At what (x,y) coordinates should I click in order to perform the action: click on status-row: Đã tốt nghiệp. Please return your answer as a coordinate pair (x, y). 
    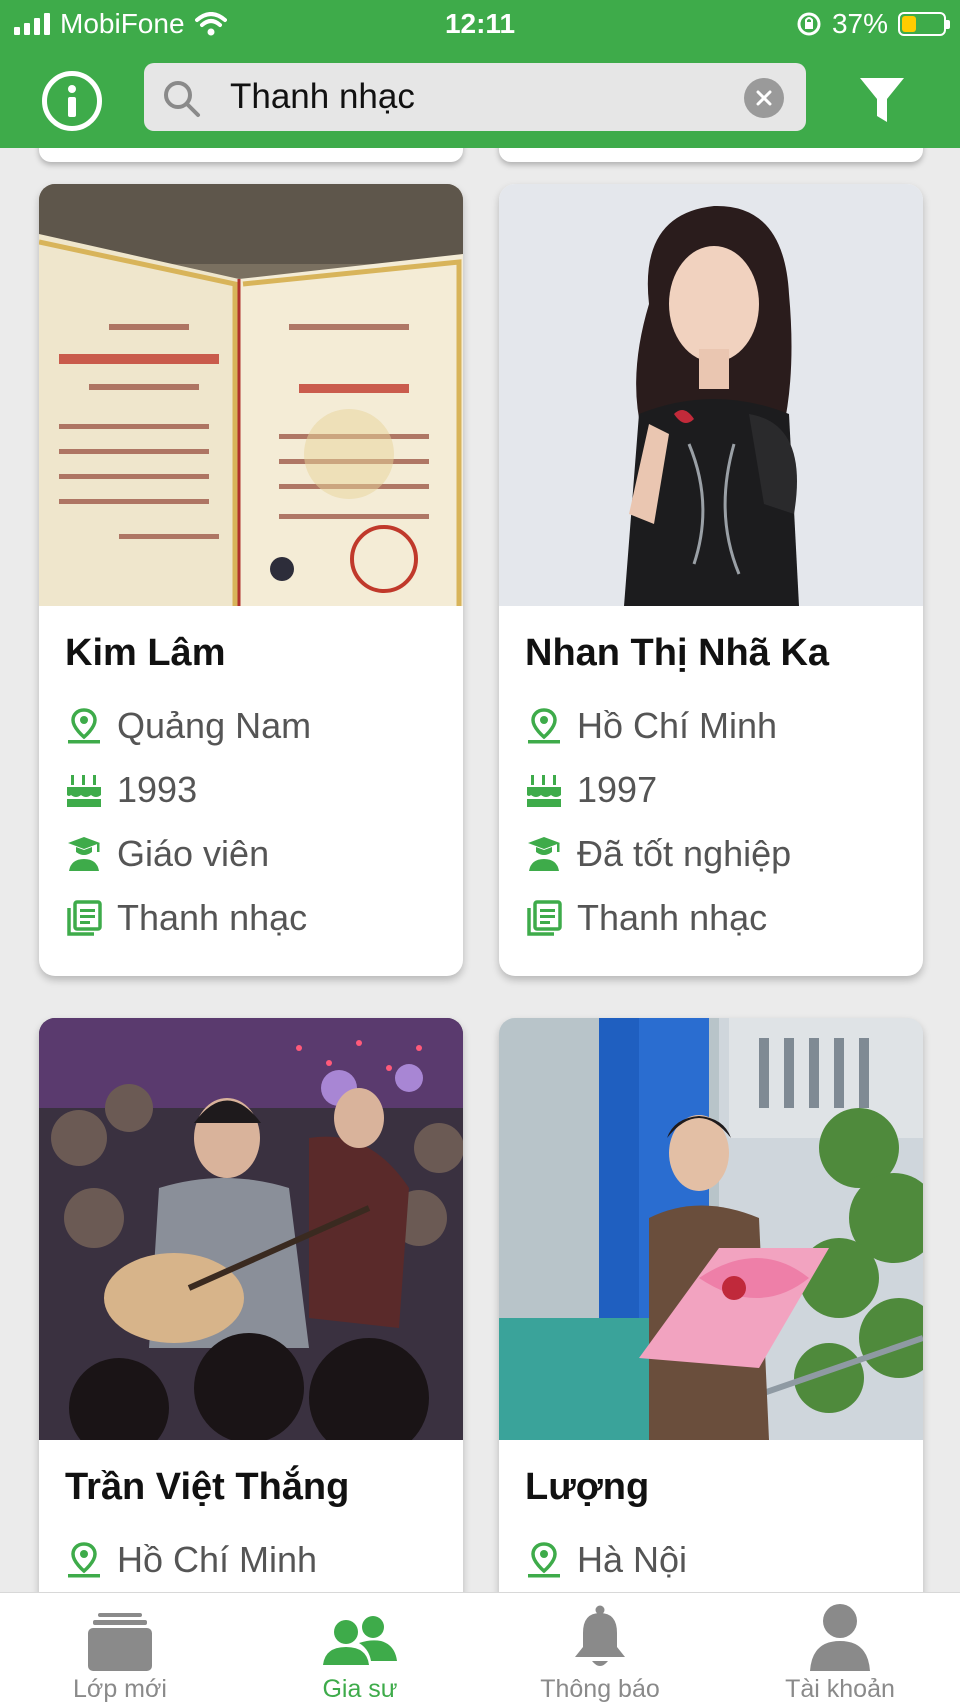
    Looking at the image, I should click on (711, 854).